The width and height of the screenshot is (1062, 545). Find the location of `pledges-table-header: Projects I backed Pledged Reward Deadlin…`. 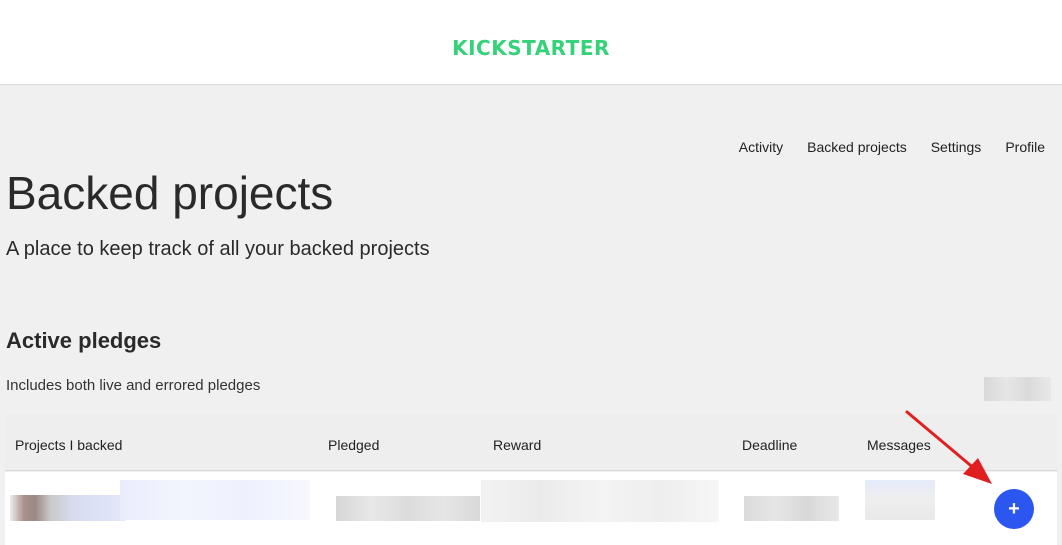

pledges-table-header: Projects I backed Pledged Reward Deadlin… is located at coordinates (531, 442).